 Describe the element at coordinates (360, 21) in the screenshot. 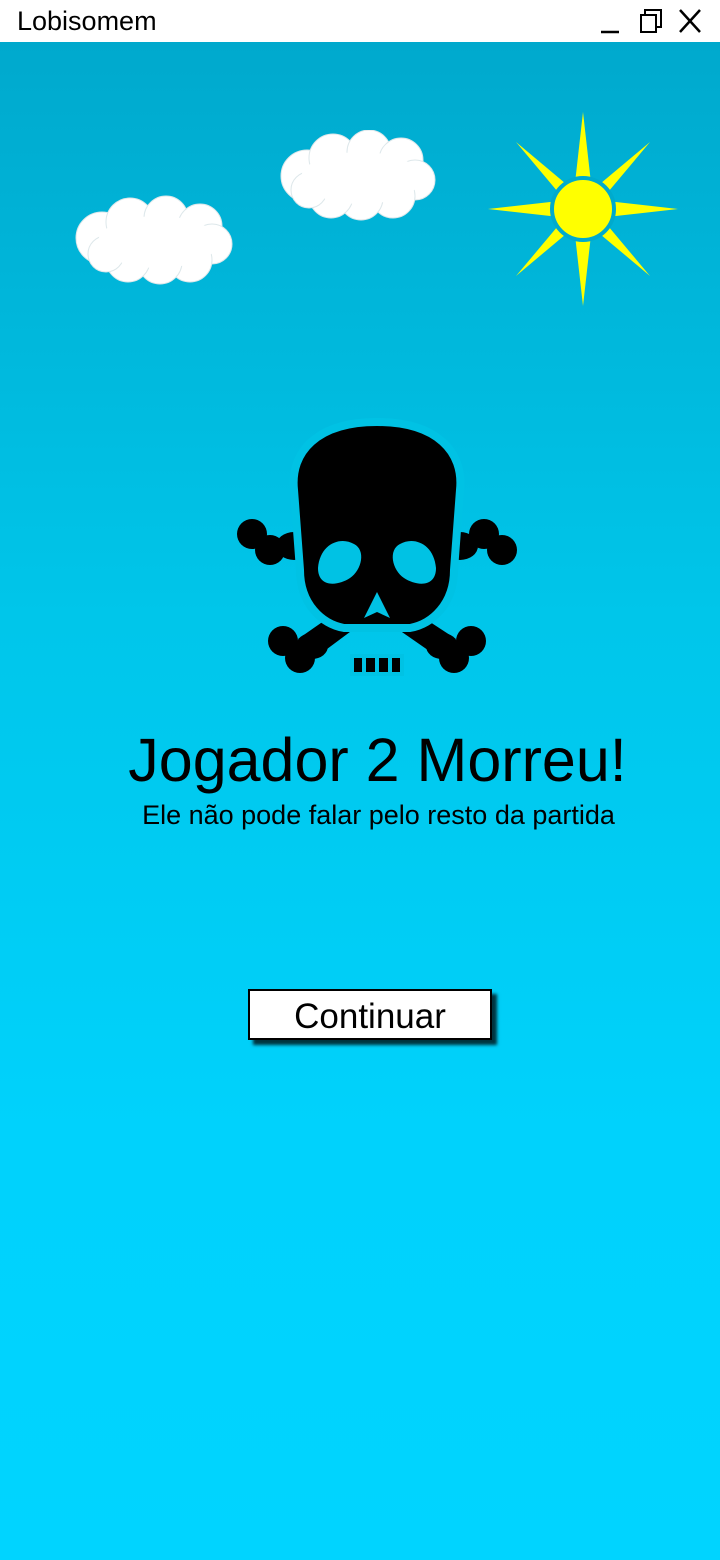

I see `title-bar: Lobisomem` at that location.